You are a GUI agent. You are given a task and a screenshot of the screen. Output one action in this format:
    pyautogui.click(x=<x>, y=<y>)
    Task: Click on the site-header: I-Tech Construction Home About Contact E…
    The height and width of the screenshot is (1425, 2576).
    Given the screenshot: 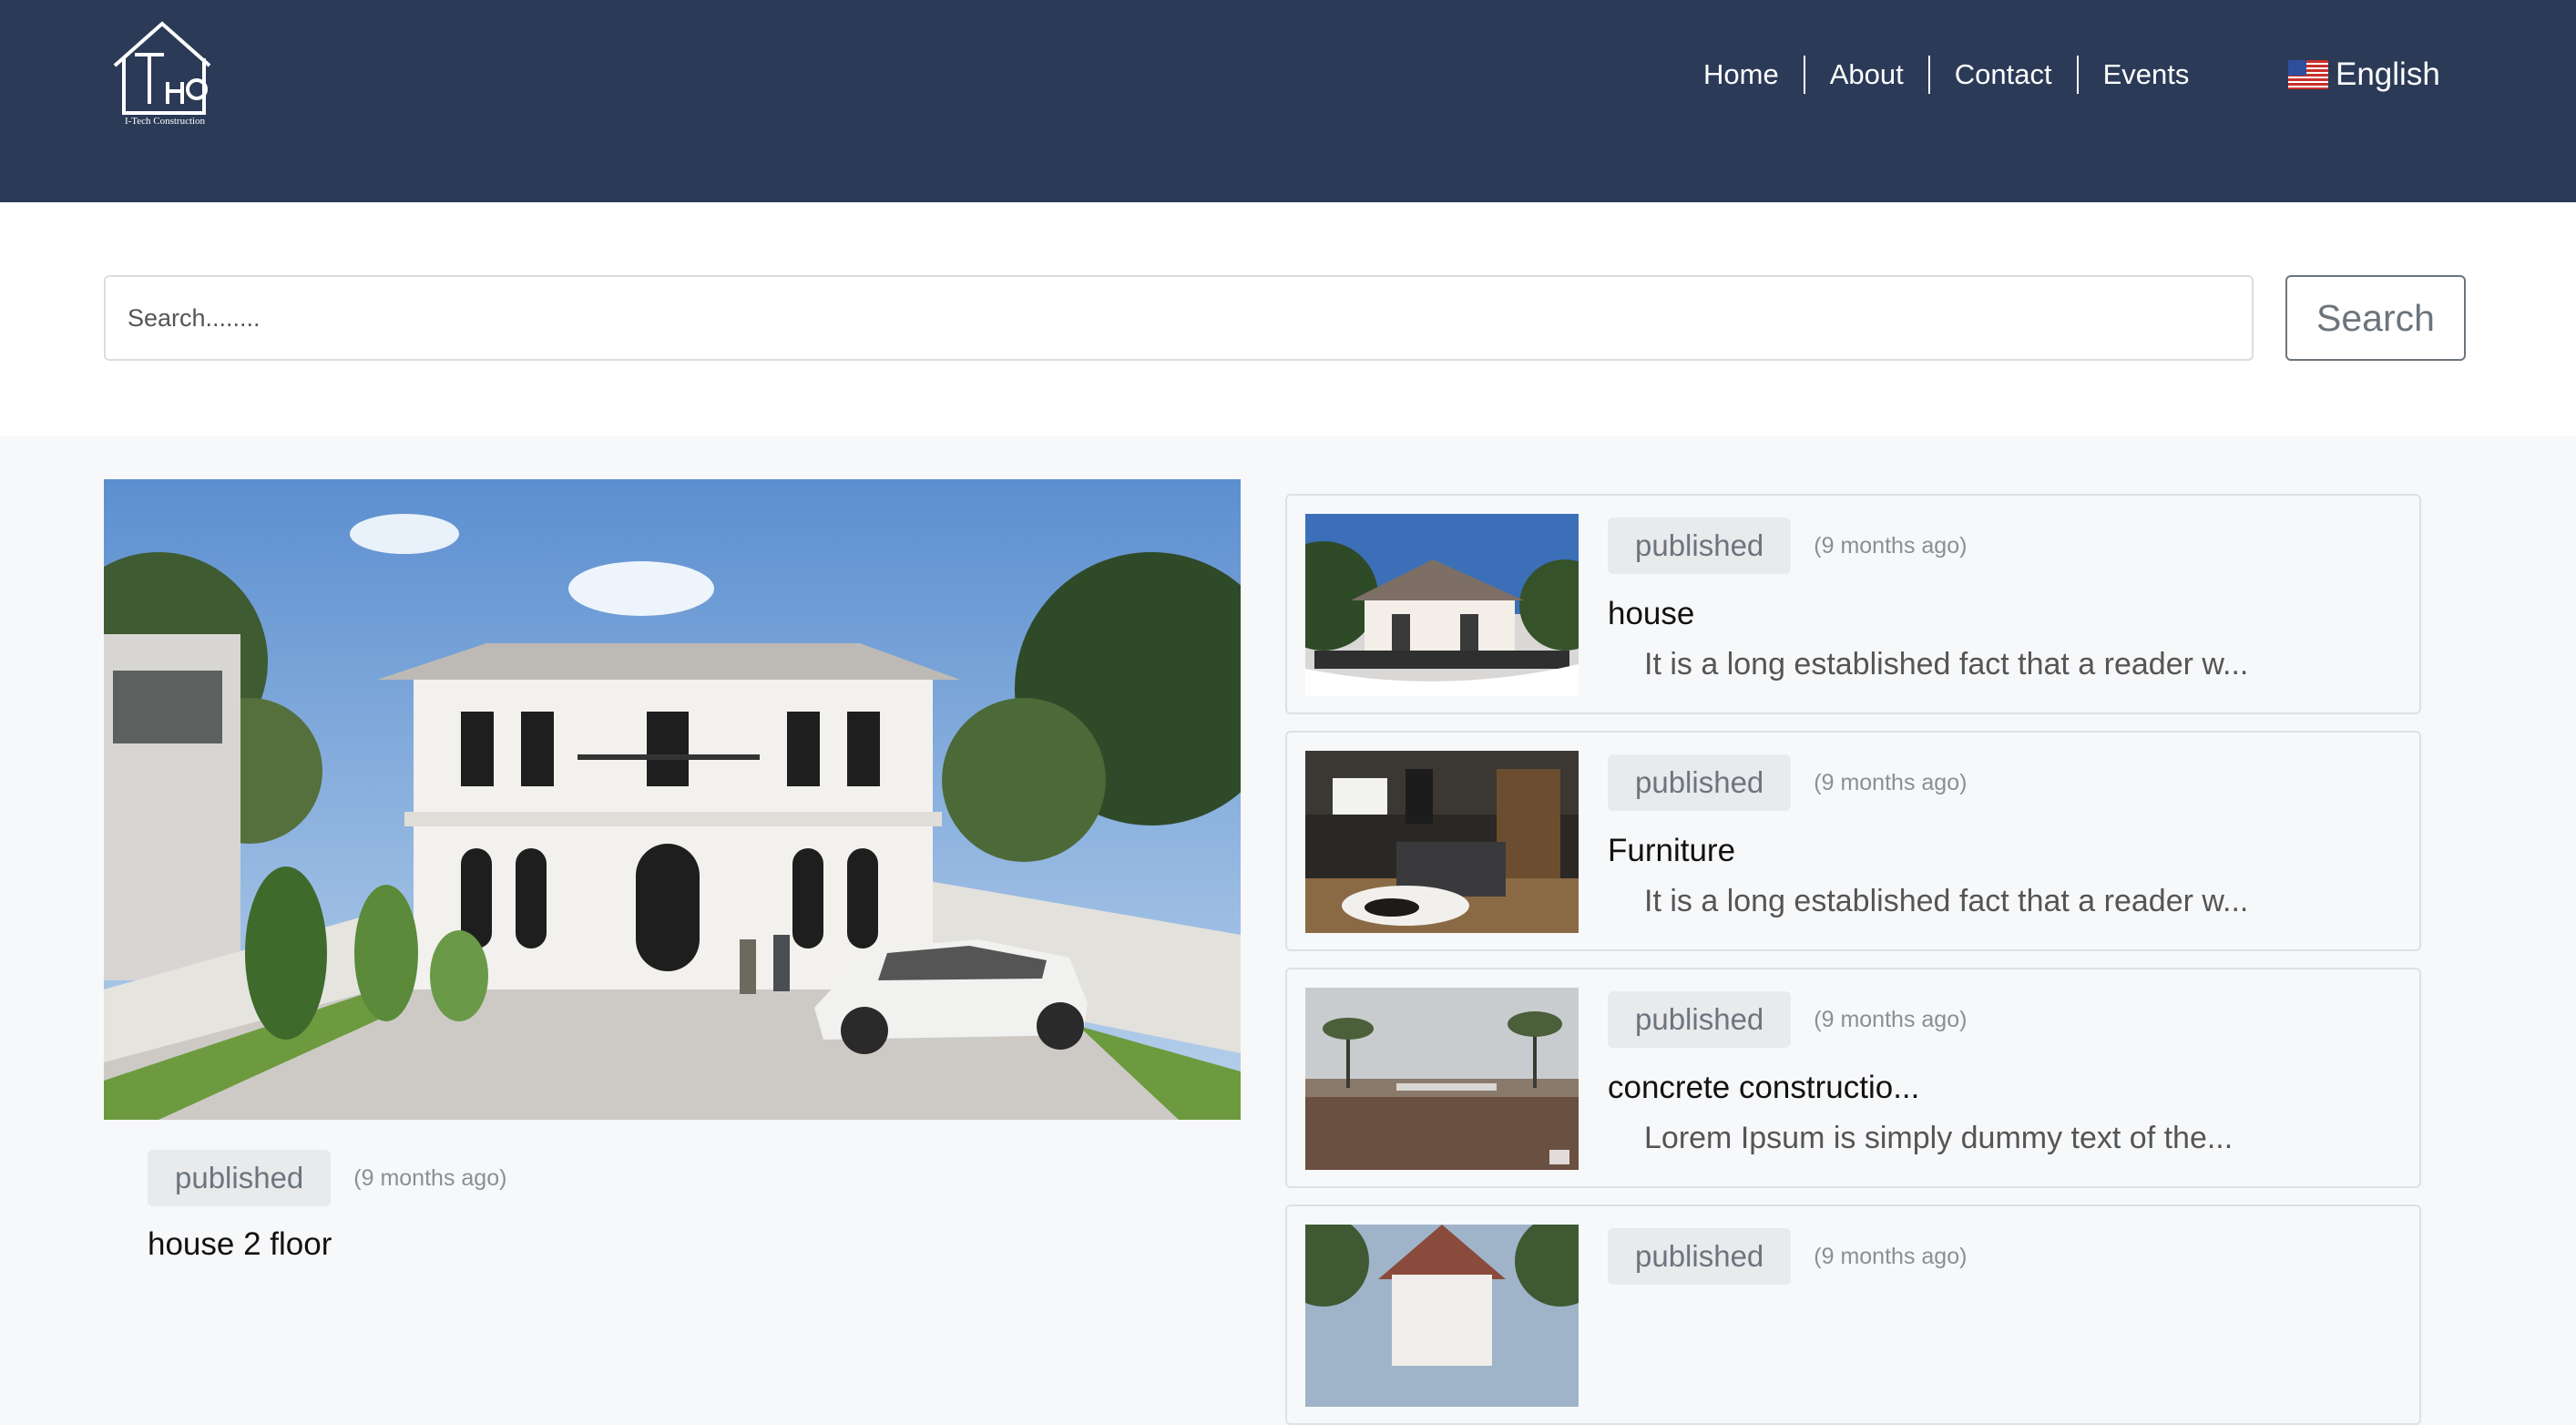 What is the action you would take?
    pyautogui.click(x=1288, y=101)
    